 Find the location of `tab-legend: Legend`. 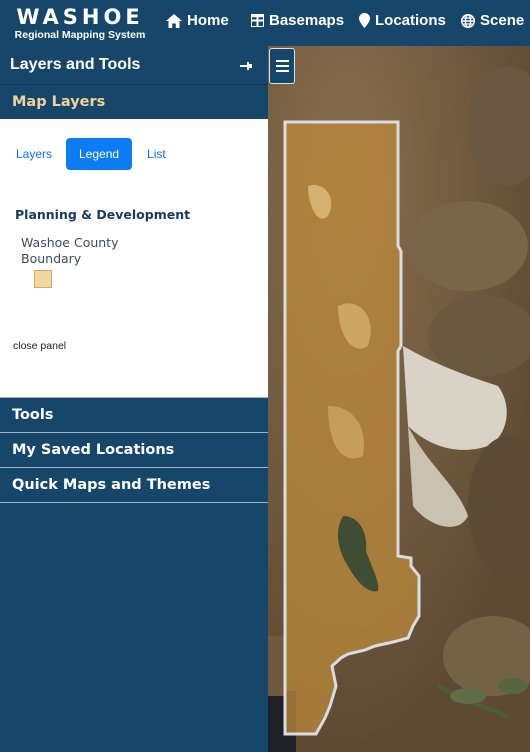

tab-legend: Legend is located at coordinates (99, 154).